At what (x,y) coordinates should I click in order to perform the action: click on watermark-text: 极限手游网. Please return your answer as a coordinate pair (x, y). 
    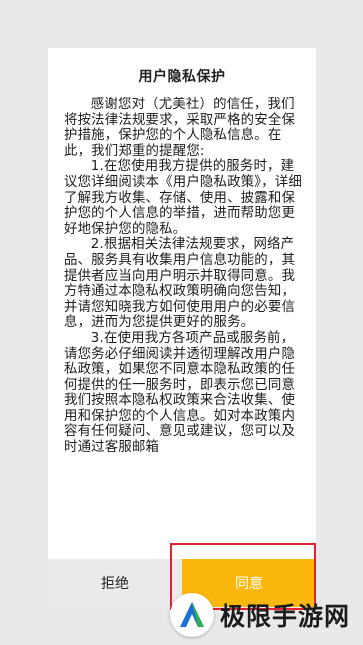
    Looking at the image, I should click on (285, 616).